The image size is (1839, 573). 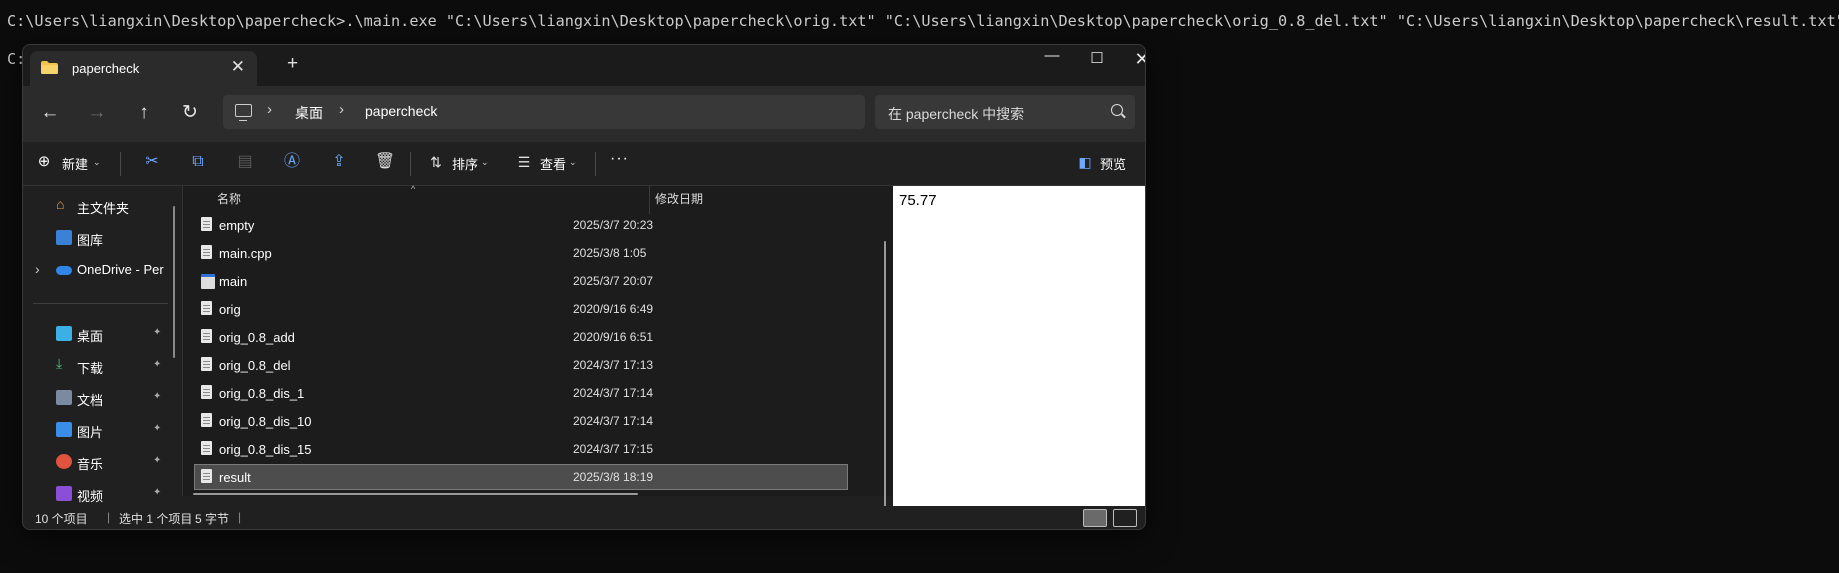 I want to click on new-plus-icon: ⊕, so click(x=44, y=161).